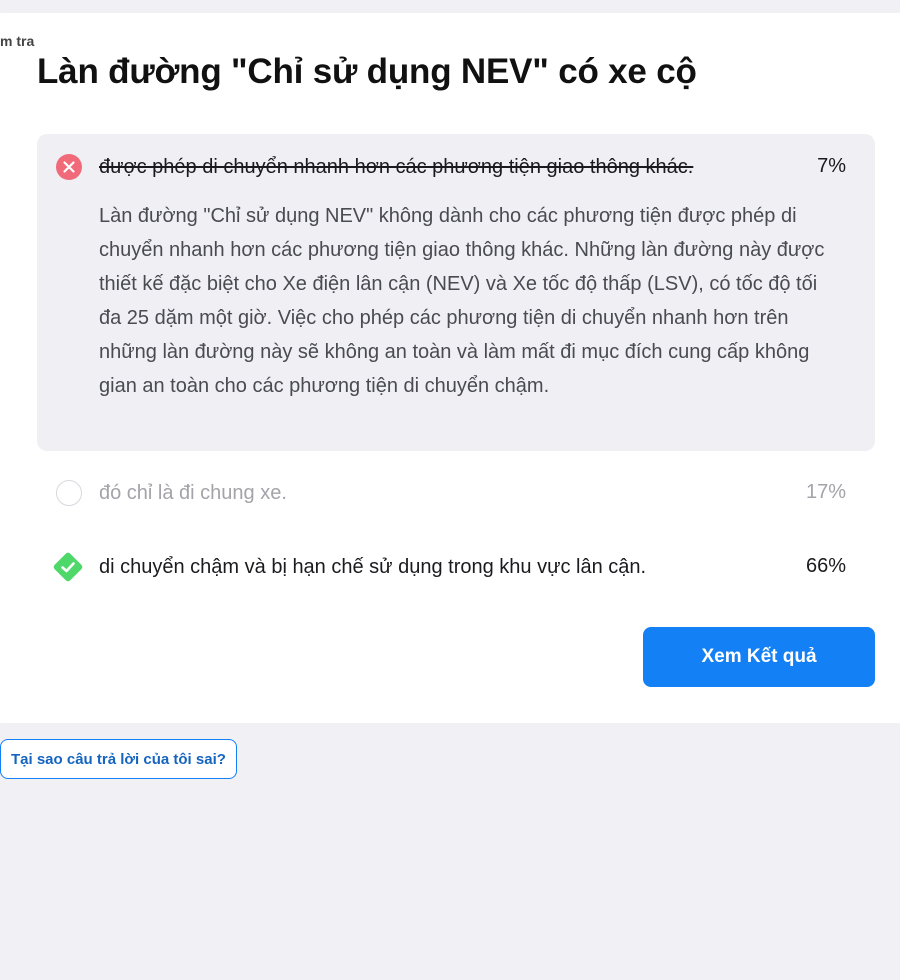  What do you see at coordinates (825, 492) in the screenshot?
I see `answer-percentage: 17%` at bounding box center [825, 492].